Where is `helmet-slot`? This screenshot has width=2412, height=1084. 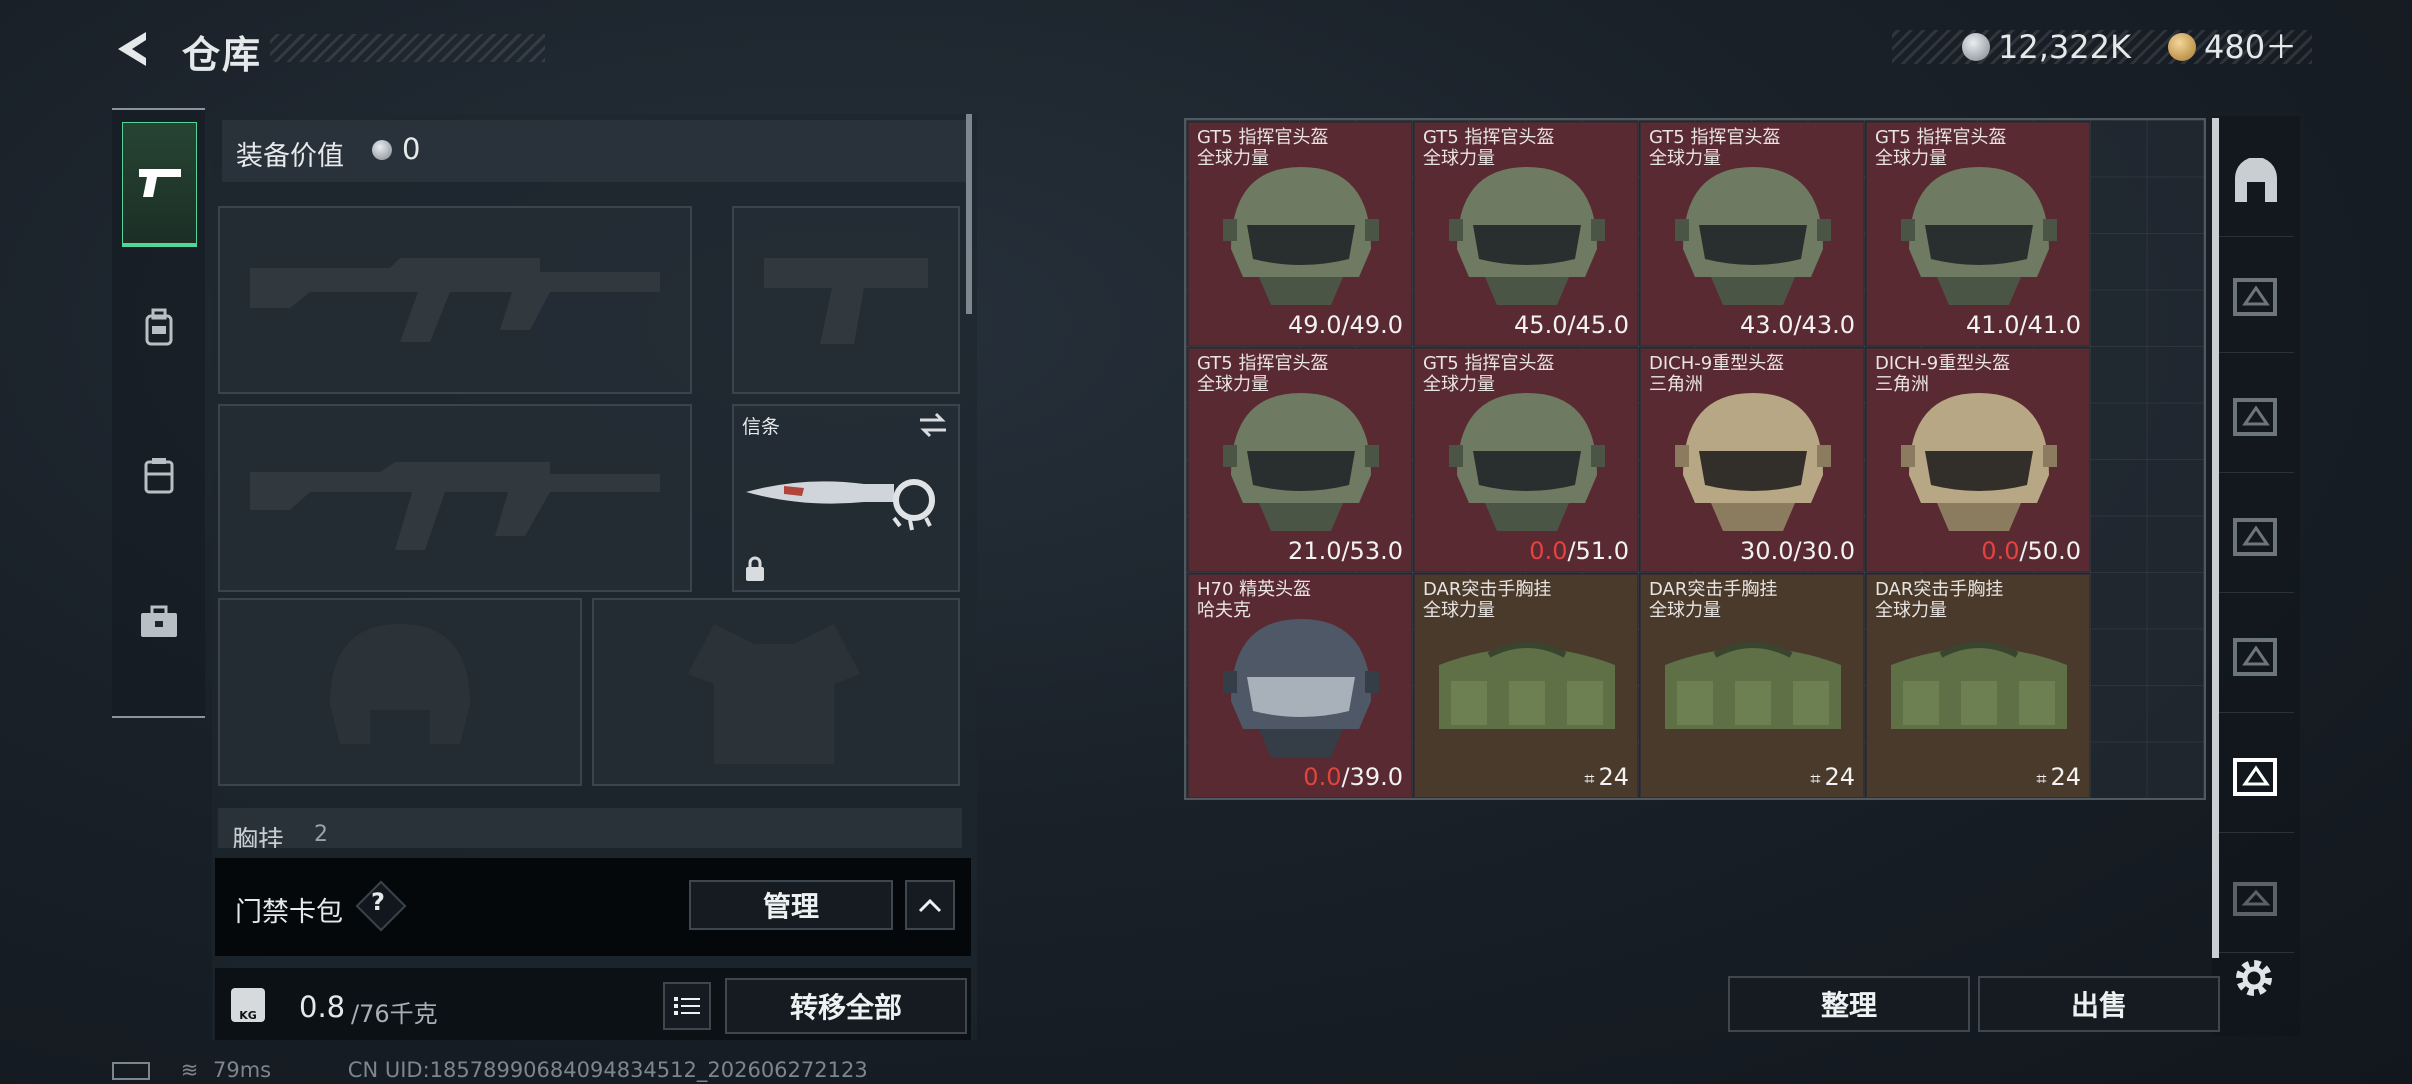 helmet-slot is located at coordinates (400, 692).